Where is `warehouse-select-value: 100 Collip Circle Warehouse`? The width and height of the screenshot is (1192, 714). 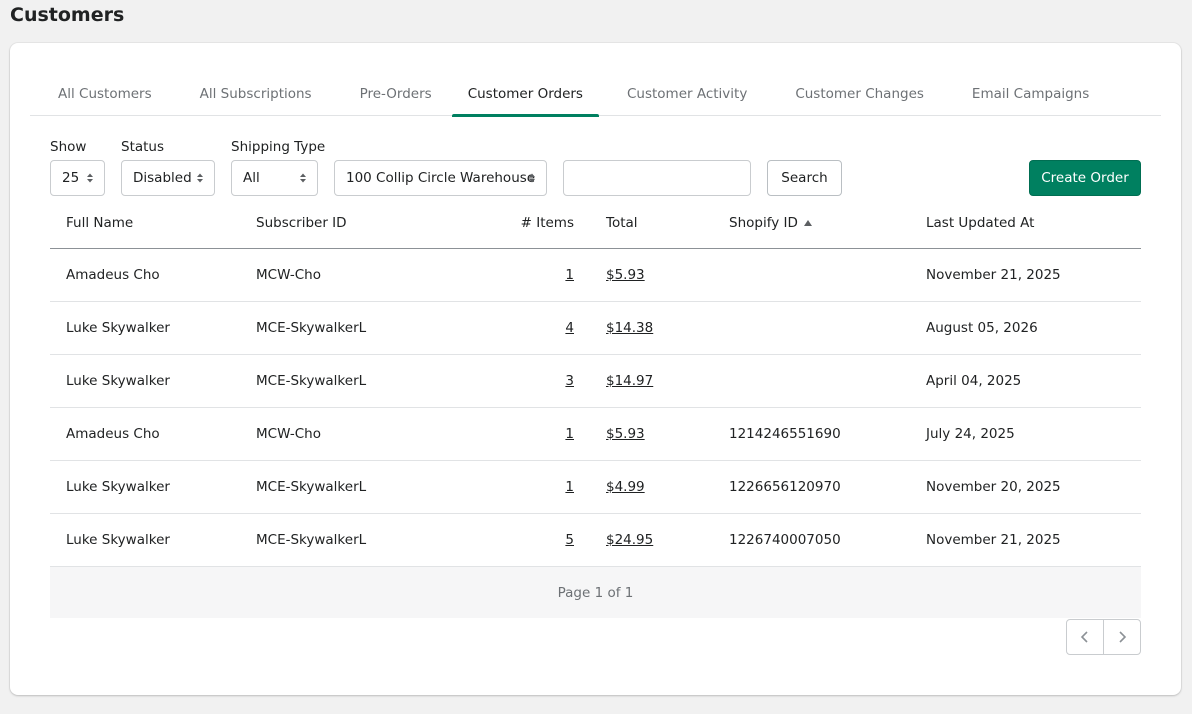
warehouse-select-value: 100 Collip Circle Warehouse is located at coordinates (441, 178).